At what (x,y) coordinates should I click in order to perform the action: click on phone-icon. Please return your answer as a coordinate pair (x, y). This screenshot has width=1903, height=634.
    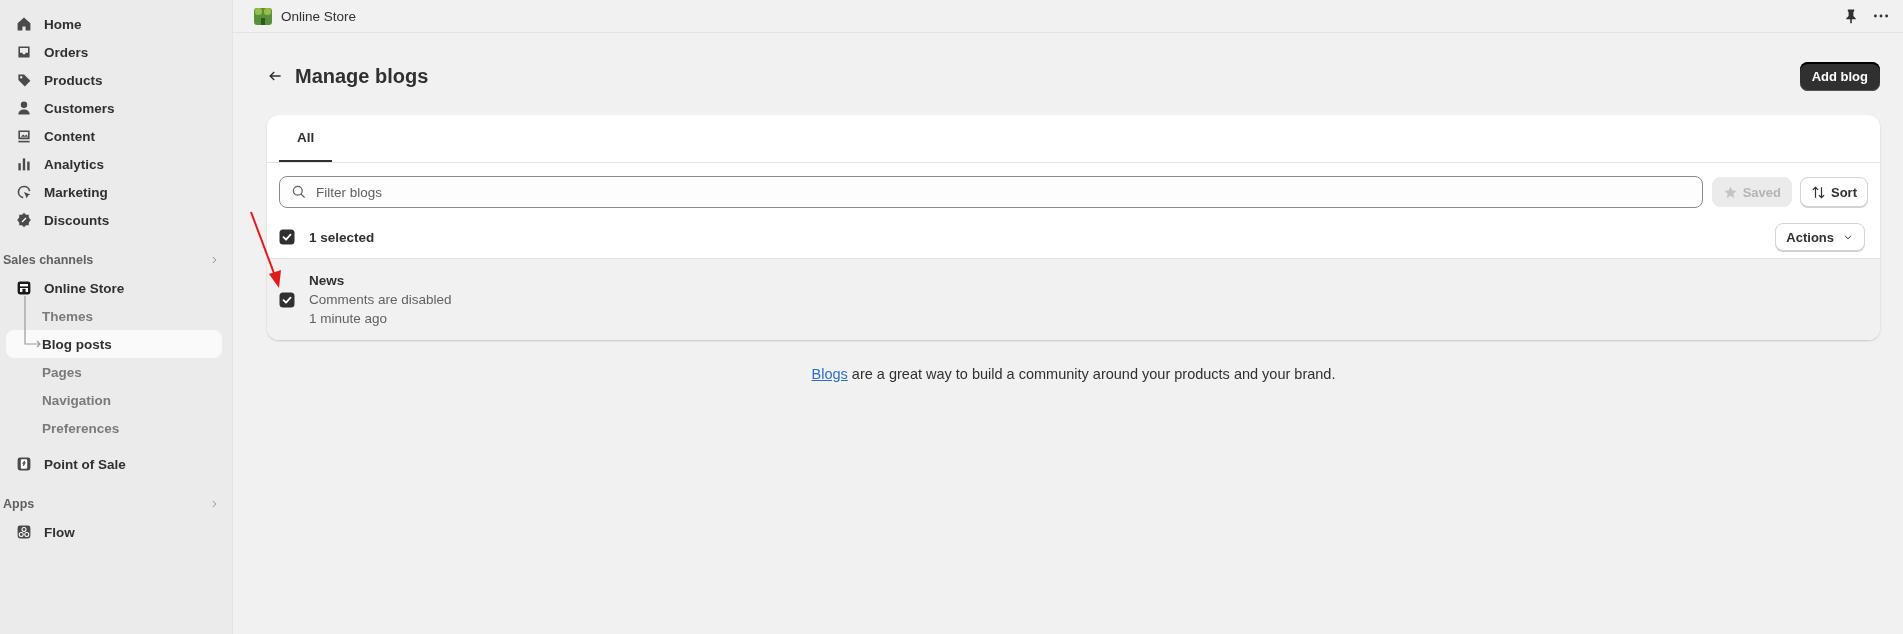
    Looking at the image, I should click on (24, 464).